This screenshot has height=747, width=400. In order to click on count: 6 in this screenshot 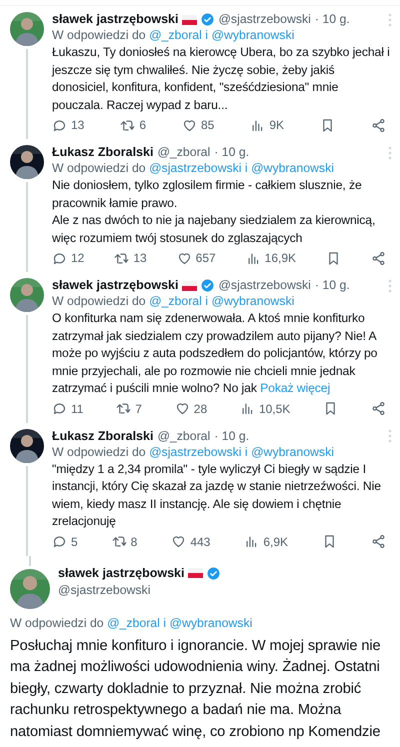, I will do `click(142, 125)`.